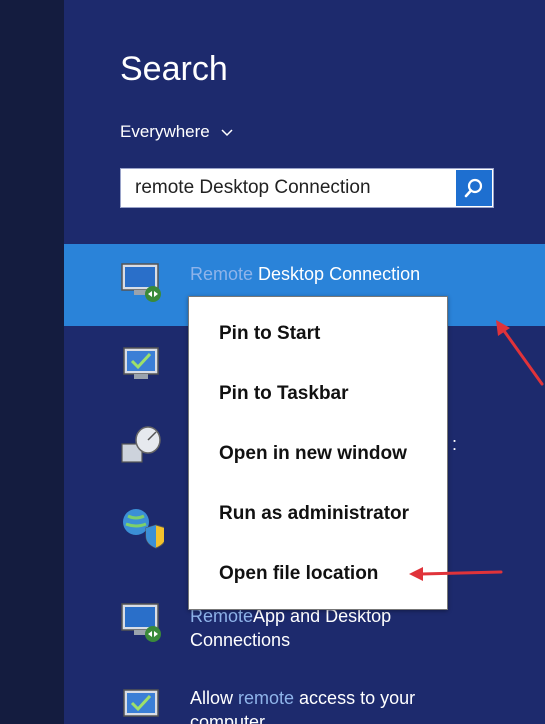 The width and height of the screenshot is (545, 724). I want to click on result-allow-remote-access: Allow remote access to your computer, so click(304, 700).